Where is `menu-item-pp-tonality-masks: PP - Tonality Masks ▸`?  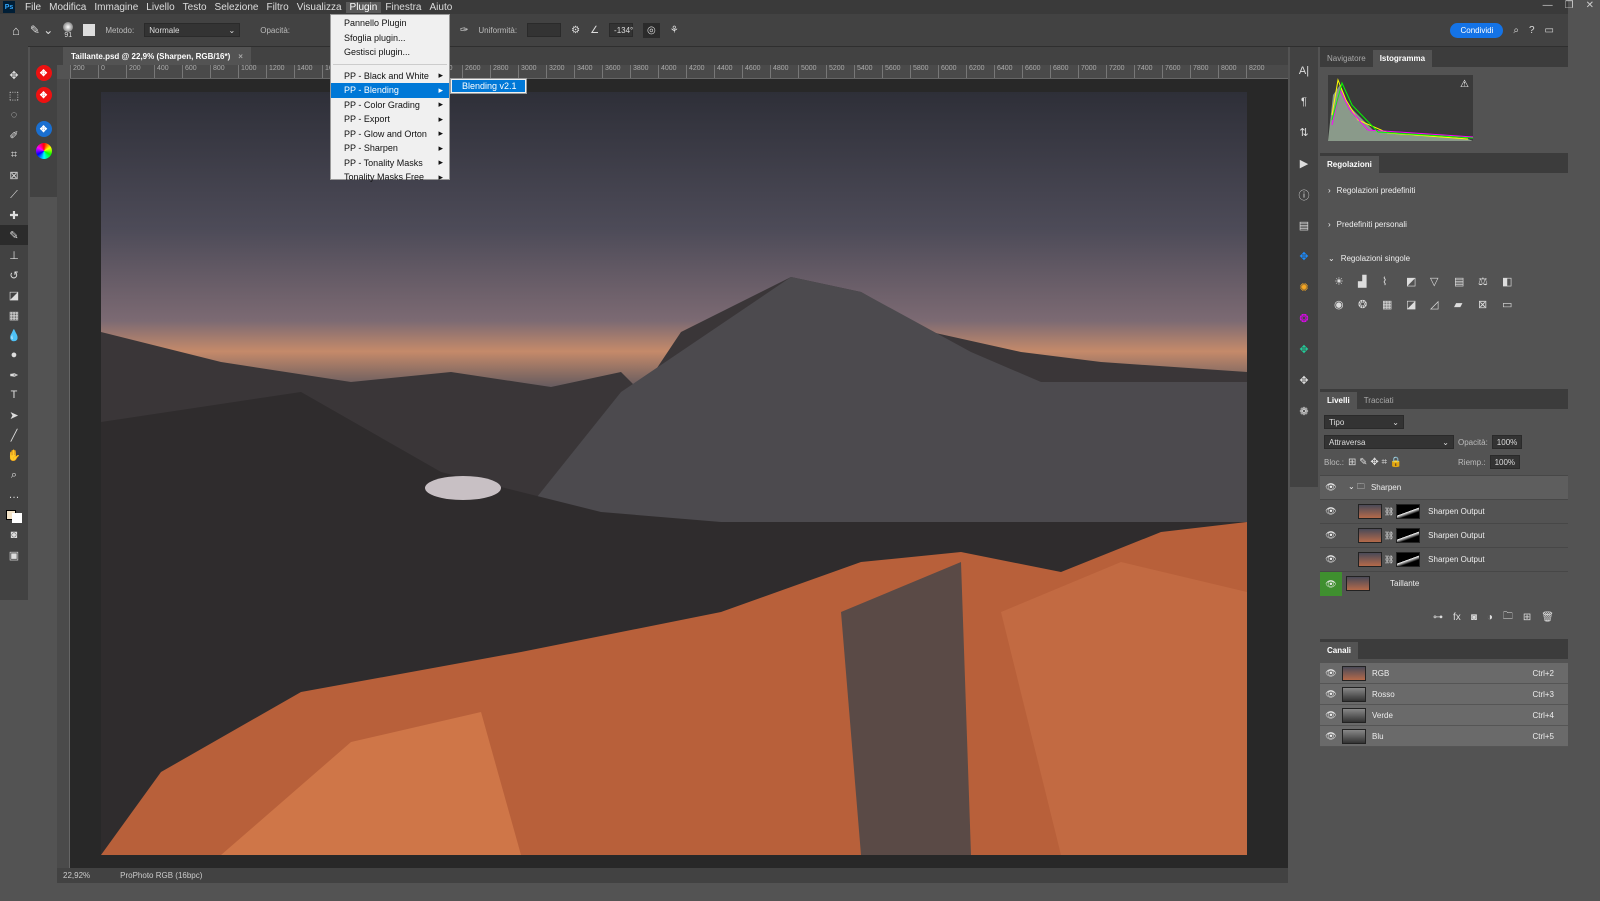
menu-item-pp-tonality-masks: PP - Tonality Masks ▸ is located at coordinates (390, 163).